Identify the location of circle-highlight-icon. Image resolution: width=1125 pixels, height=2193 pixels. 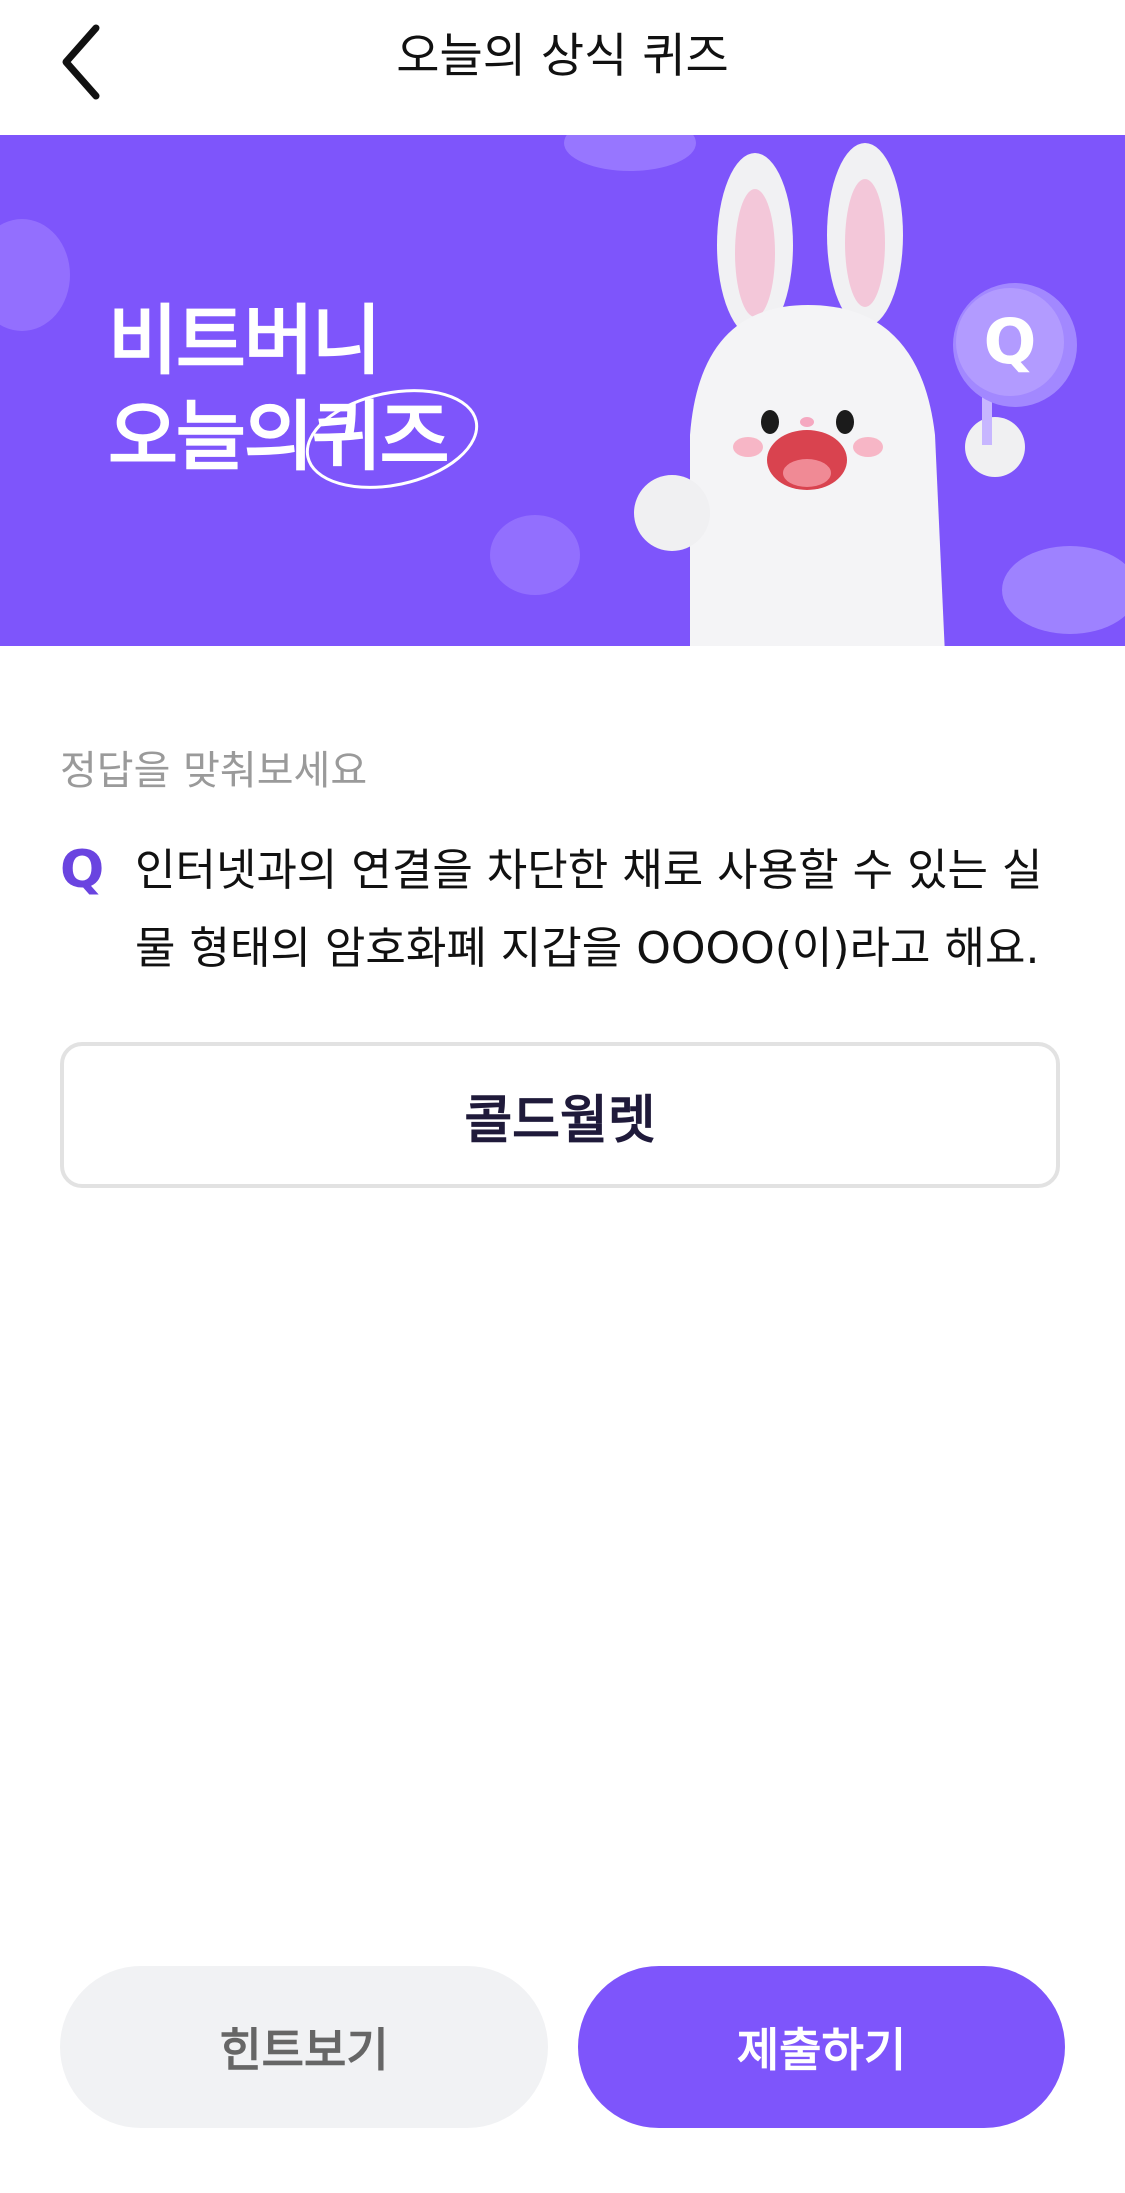
(391, 439).